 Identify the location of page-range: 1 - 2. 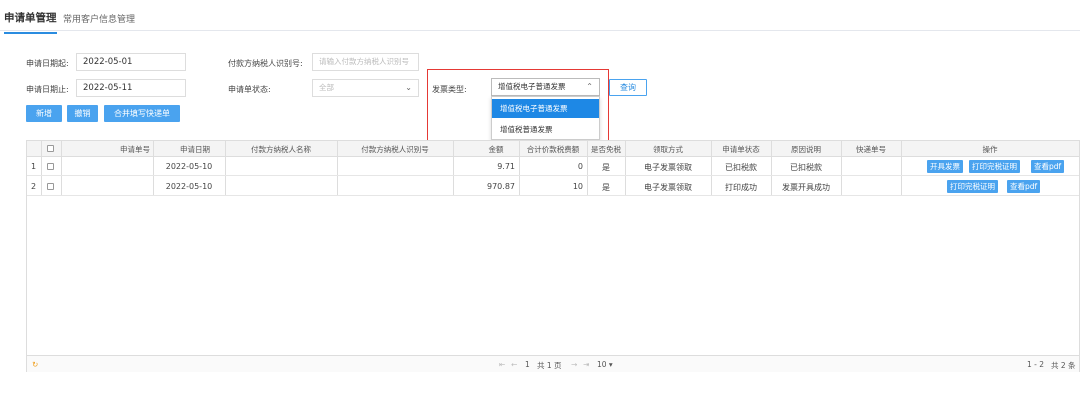
(1036, 364).